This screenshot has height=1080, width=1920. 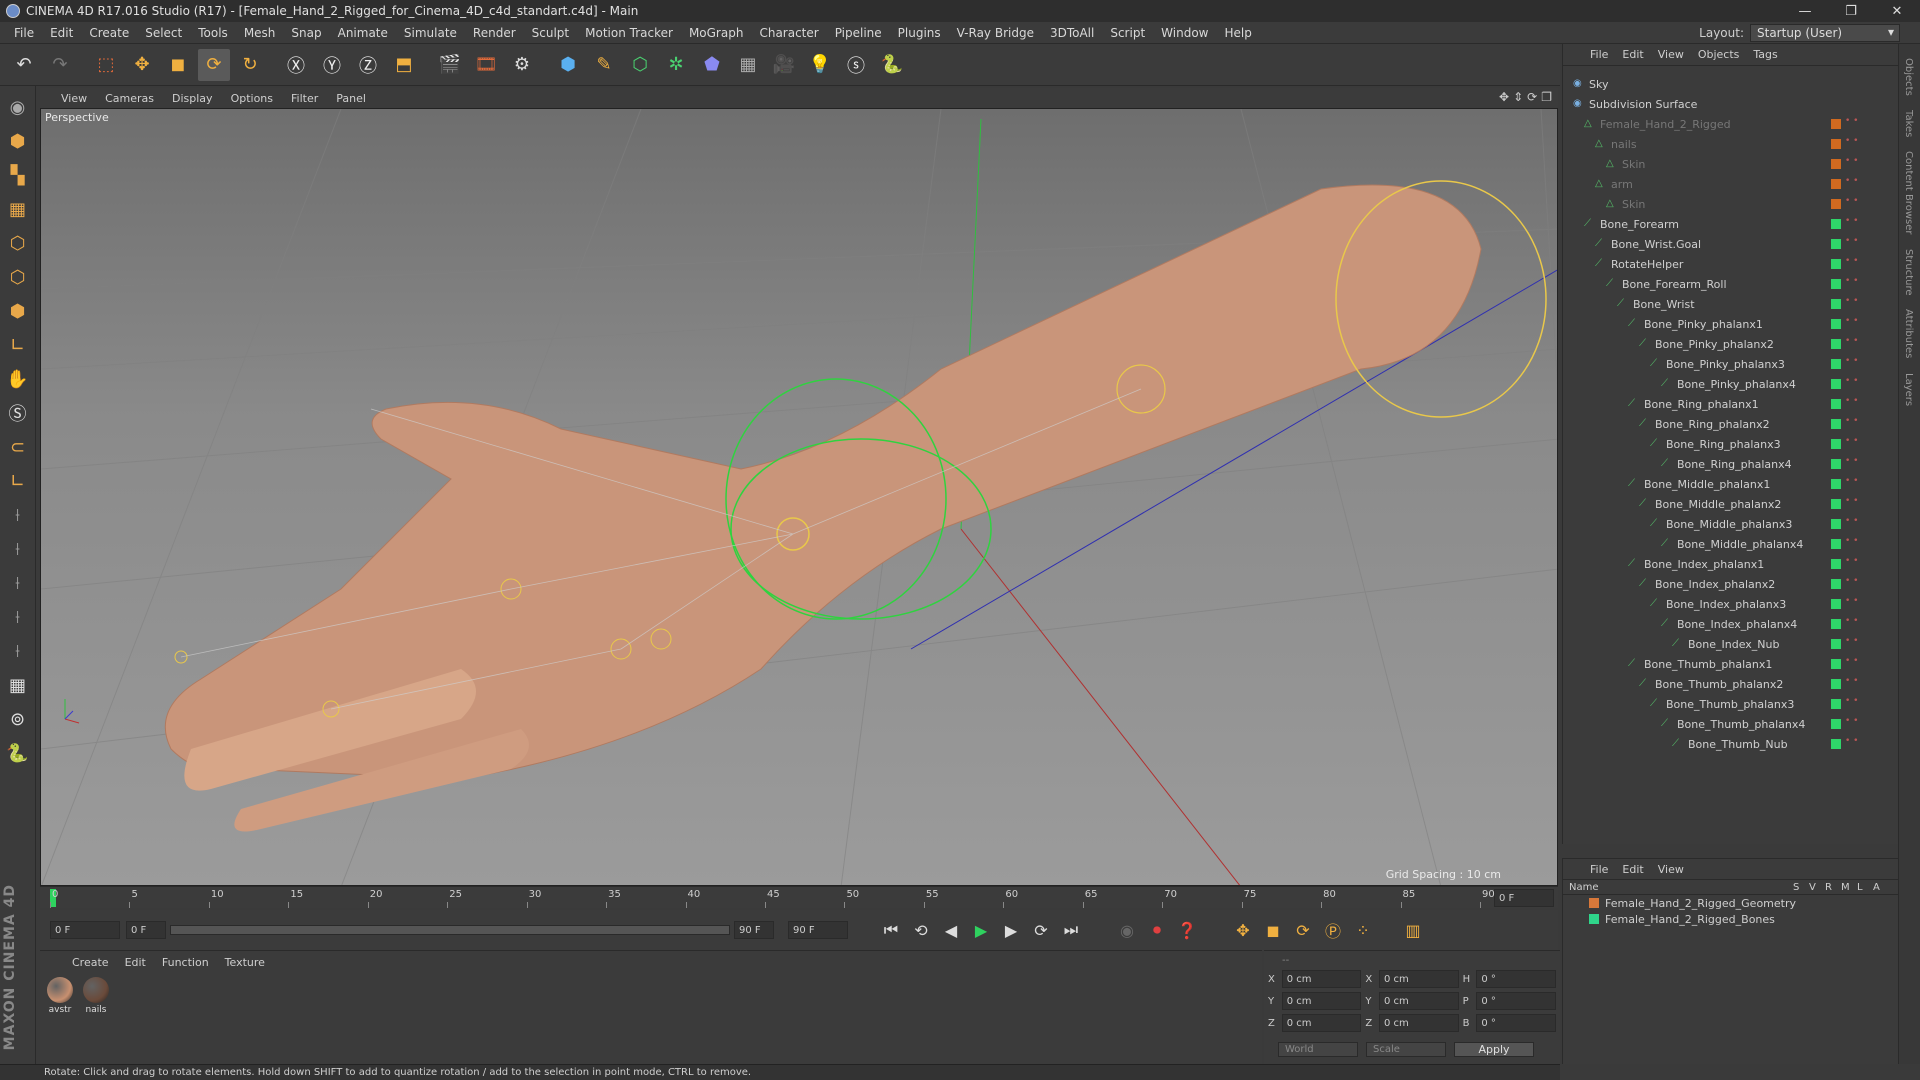 I want to click on object-tree-row: △ Female_Hand_2_Rigged • •, so click(x=1731, y=124).